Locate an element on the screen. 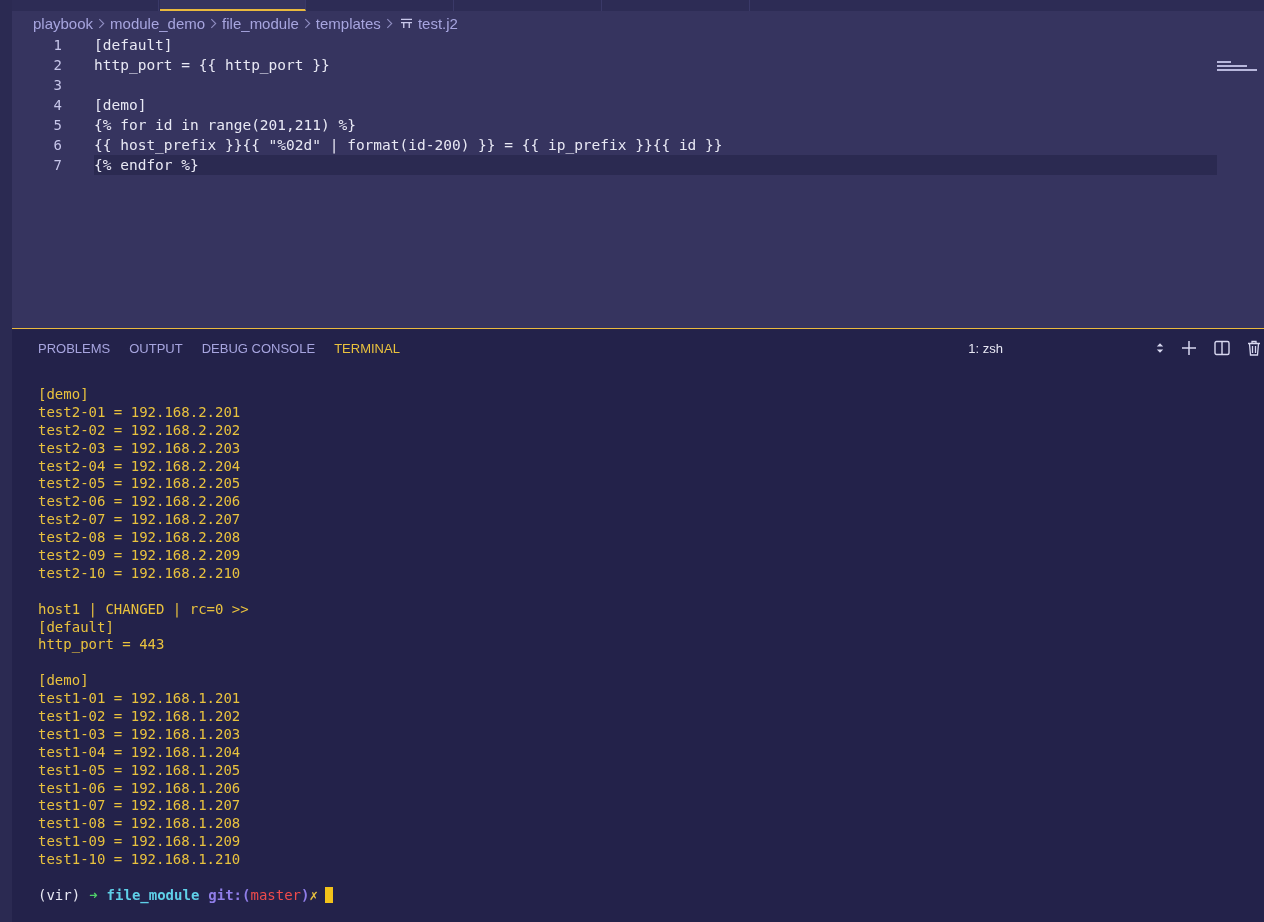 The width and height of the screenshot is (1264, 922). code-line: {% endfor %} is located at coordinates (146, 165).